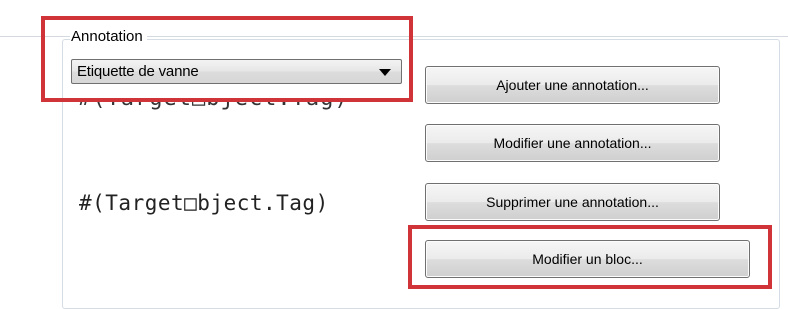 Image resolution: width=788 pixels, height=309 pixels. I want to click on highlight-box-button, so click(590, 257).